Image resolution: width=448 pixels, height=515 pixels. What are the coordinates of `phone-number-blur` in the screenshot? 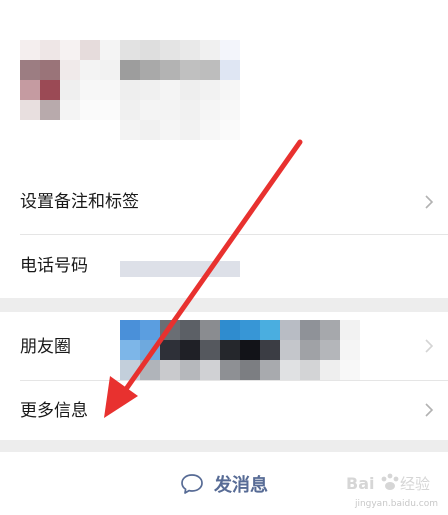 It's located at (180, 269).